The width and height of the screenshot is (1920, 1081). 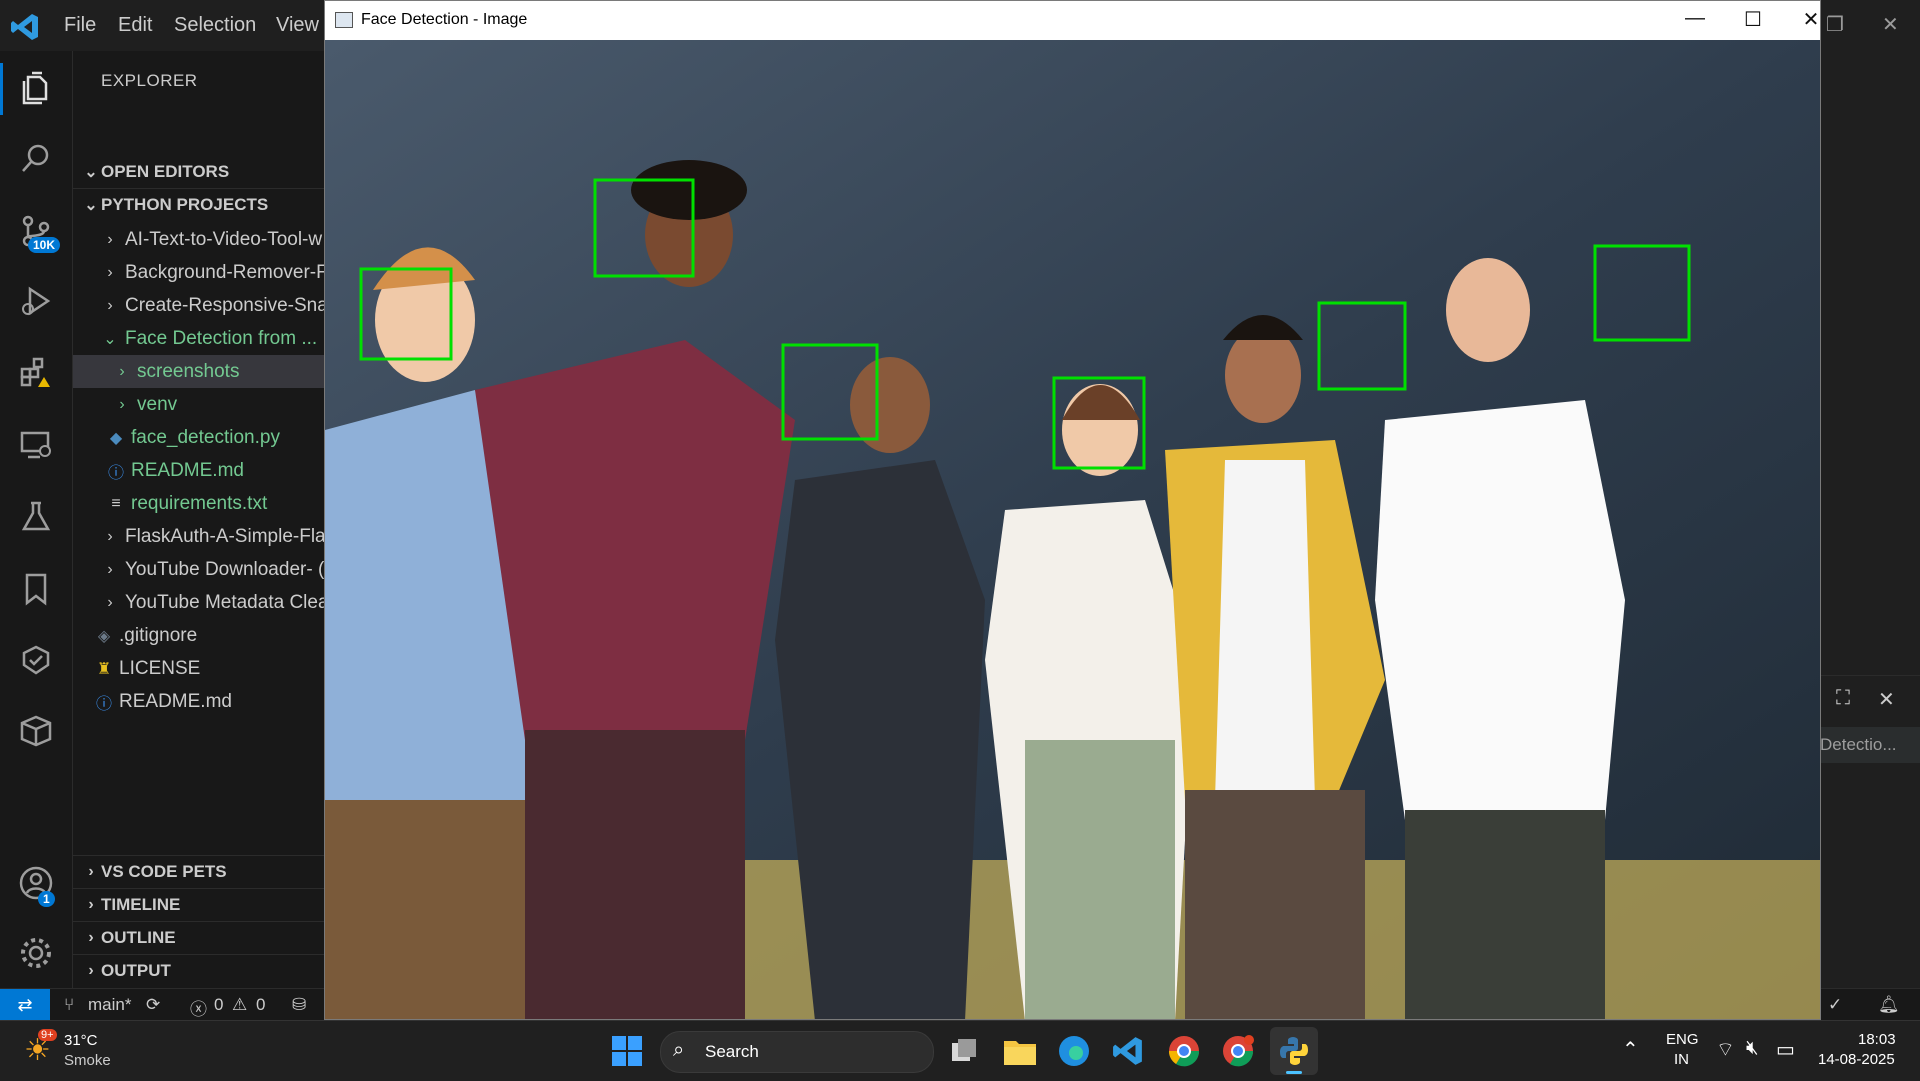 What do you see at coordinates (1877, 1039) in the screenshot?
I see `clock-time: 18:03` at bounding box center [1877, 1039].